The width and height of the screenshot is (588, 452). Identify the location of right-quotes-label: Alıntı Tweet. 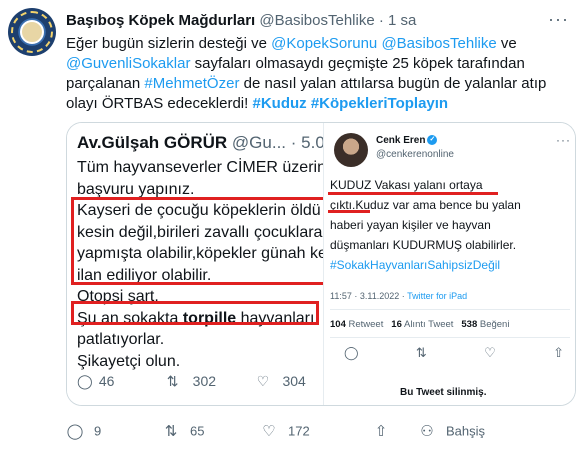
(428, 324).